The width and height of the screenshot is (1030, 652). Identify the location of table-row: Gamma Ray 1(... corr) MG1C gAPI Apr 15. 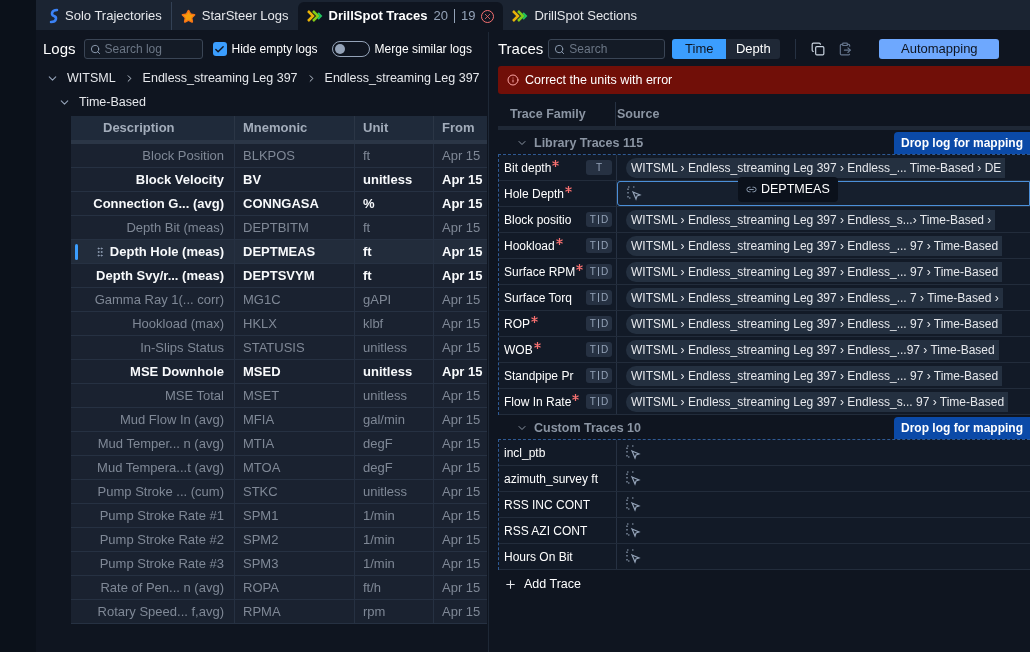
(279, 300).